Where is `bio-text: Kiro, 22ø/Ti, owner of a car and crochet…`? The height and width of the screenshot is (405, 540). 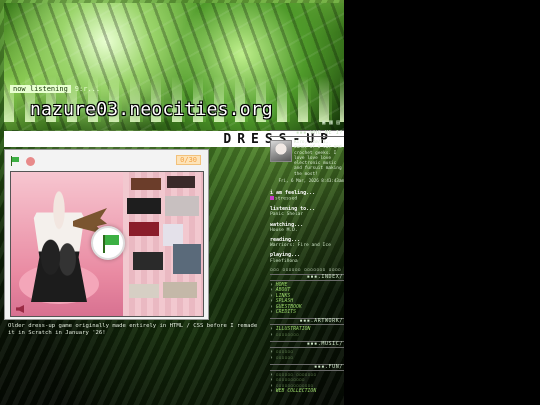 bio-text: Kiro, 22ø/Ti, owner of a car and crochet… is located at coordinates (318, 158).